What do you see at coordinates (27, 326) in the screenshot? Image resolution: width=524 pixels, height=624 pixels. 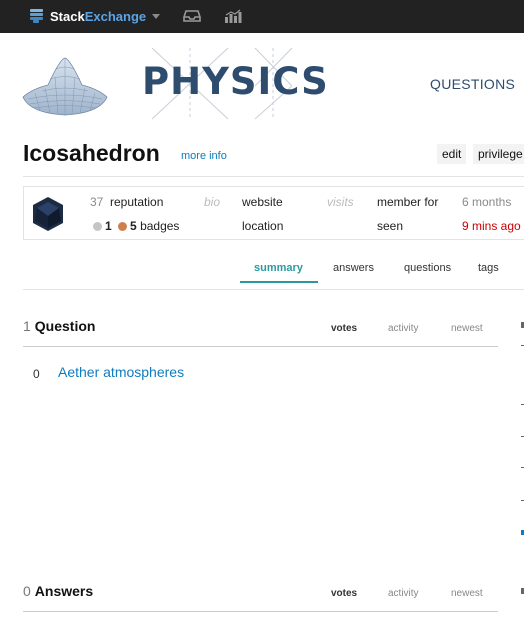 I see `questions-count: 1` at bounding box center [27, 326].